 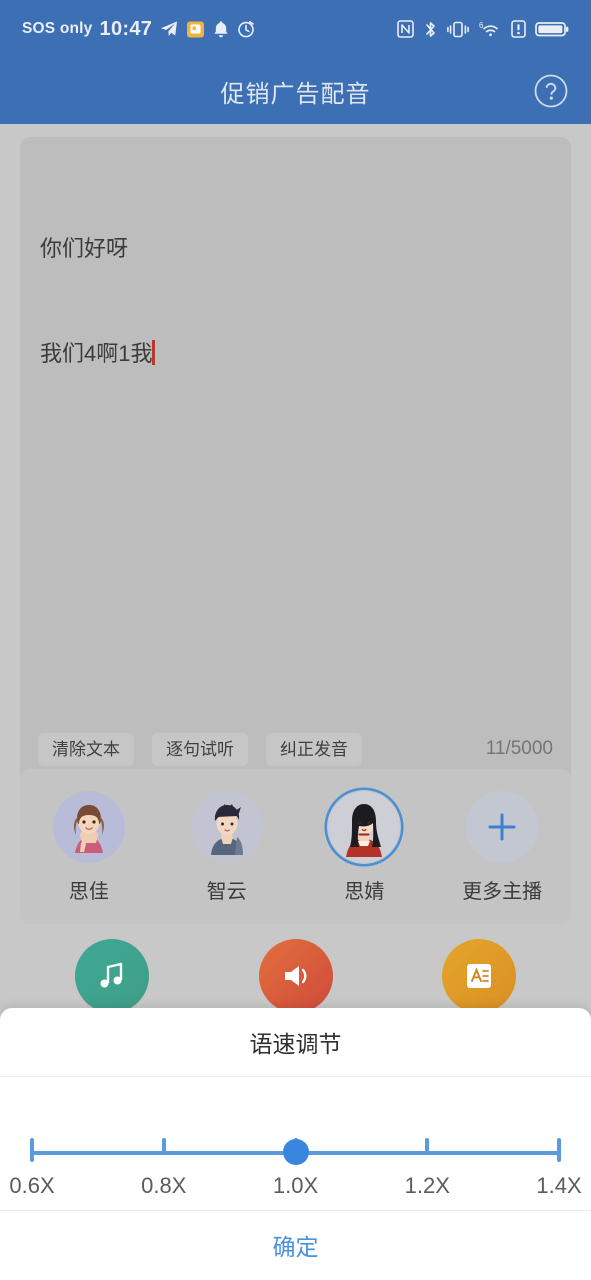 I want to click on status-bar-left: SOS only 10:47, so click(x=138, y=29).